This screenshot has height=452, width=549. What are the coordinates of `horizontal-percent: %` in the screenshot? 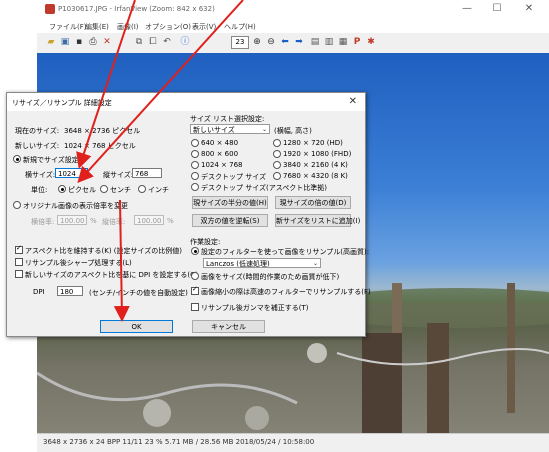 It's located at (93, 221).